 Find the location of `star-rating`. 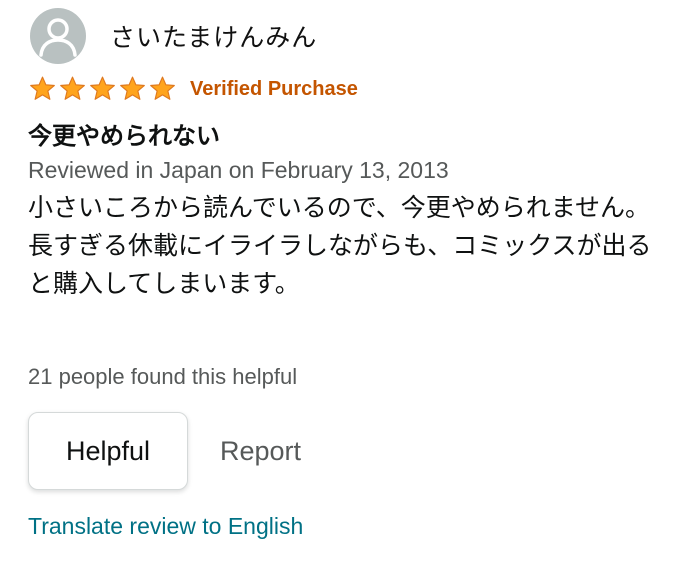

star-rating is located at coordinates (103, 89).